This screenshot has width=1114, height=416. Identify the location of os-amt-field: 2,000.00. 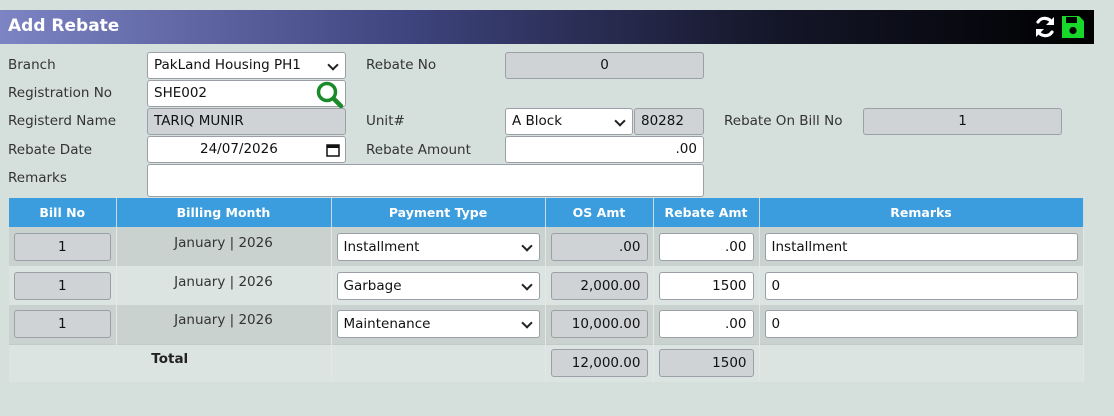
(599, 285).